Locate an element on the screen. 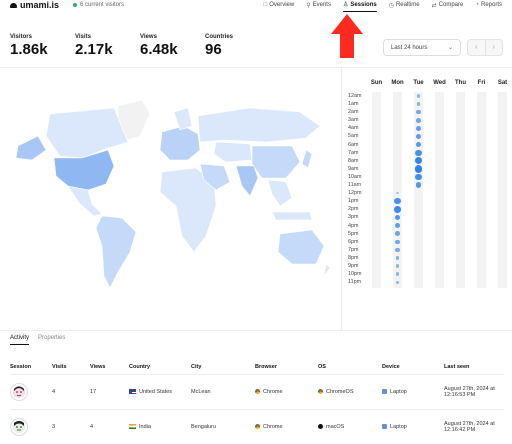 The image size is (512, 444). heatmap-column-thu is located at coordinates (460, 190).